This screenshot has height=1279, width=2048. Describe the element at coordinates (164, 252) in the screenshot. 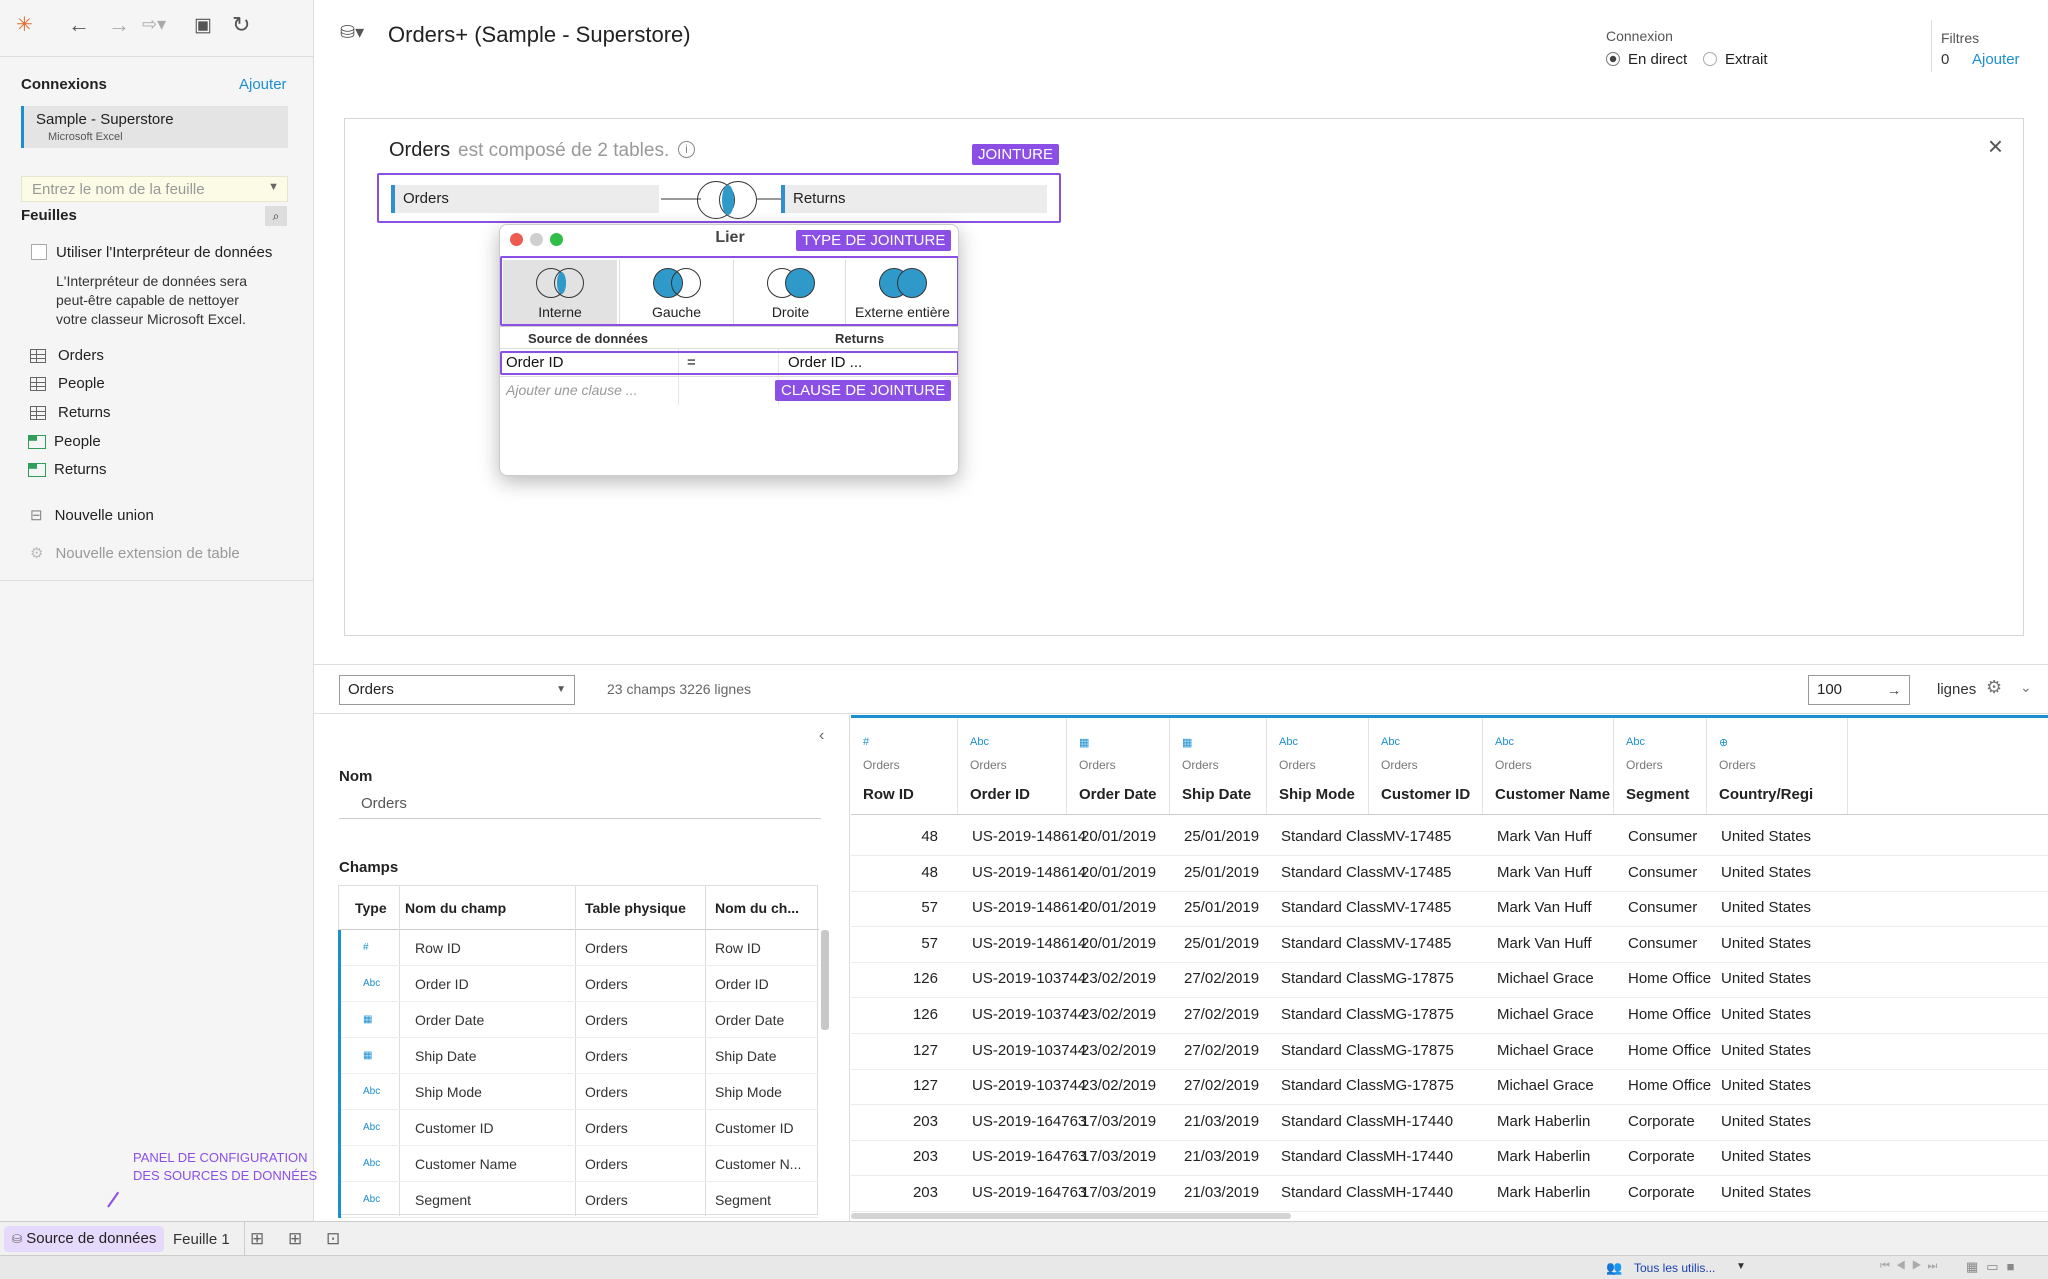

I see `interpreter-label: Utiliser l'Interpréteur de données` at that location.